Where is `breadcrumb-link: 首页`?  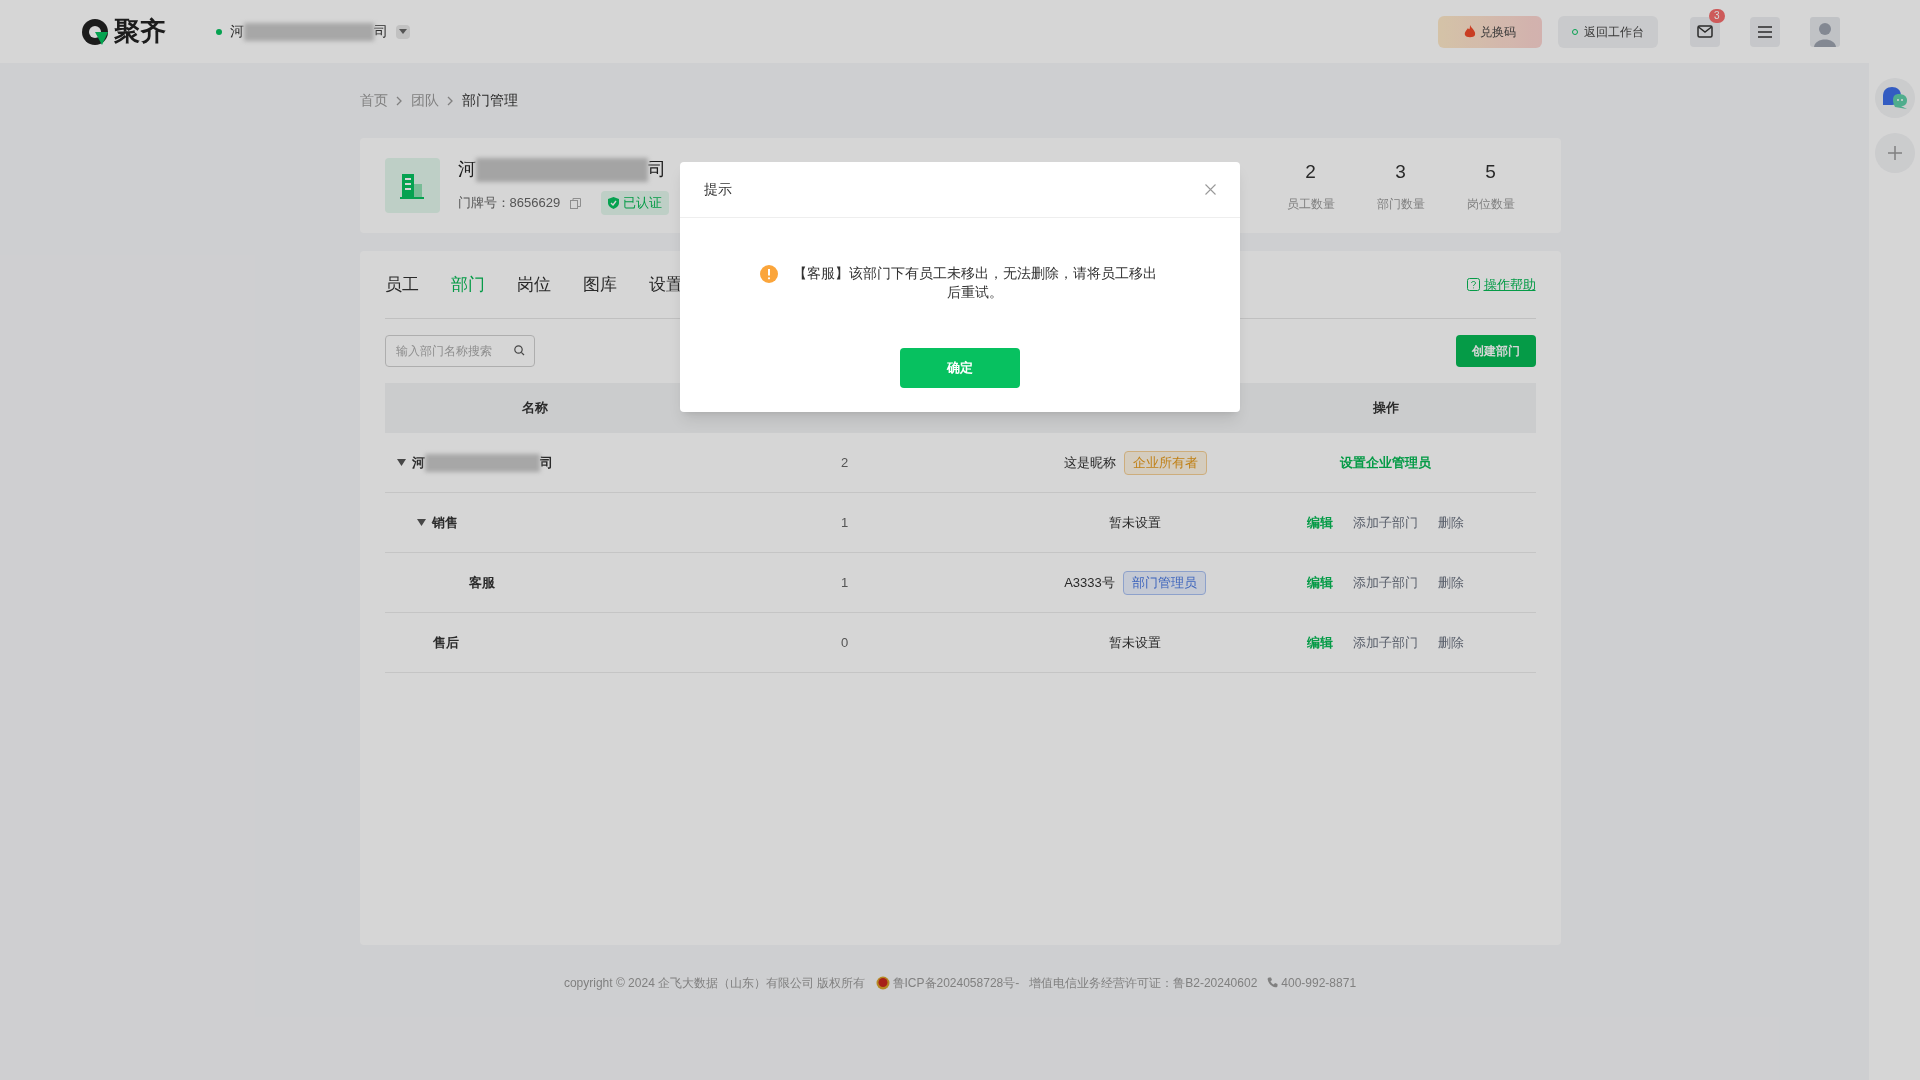
breadcrumb-link: 首页 is located at coordinates (373, 100).